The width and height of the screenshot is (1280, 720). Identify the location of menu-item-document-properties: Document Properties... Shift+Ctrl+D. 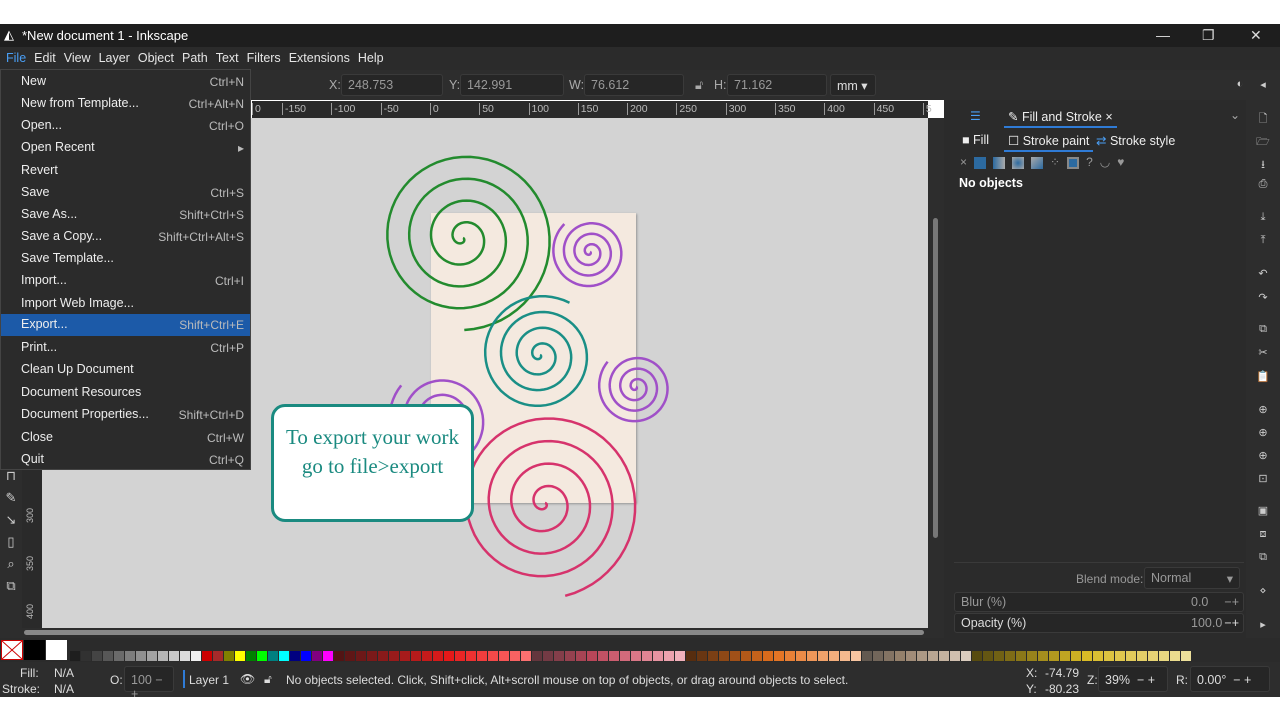
(125, 415).